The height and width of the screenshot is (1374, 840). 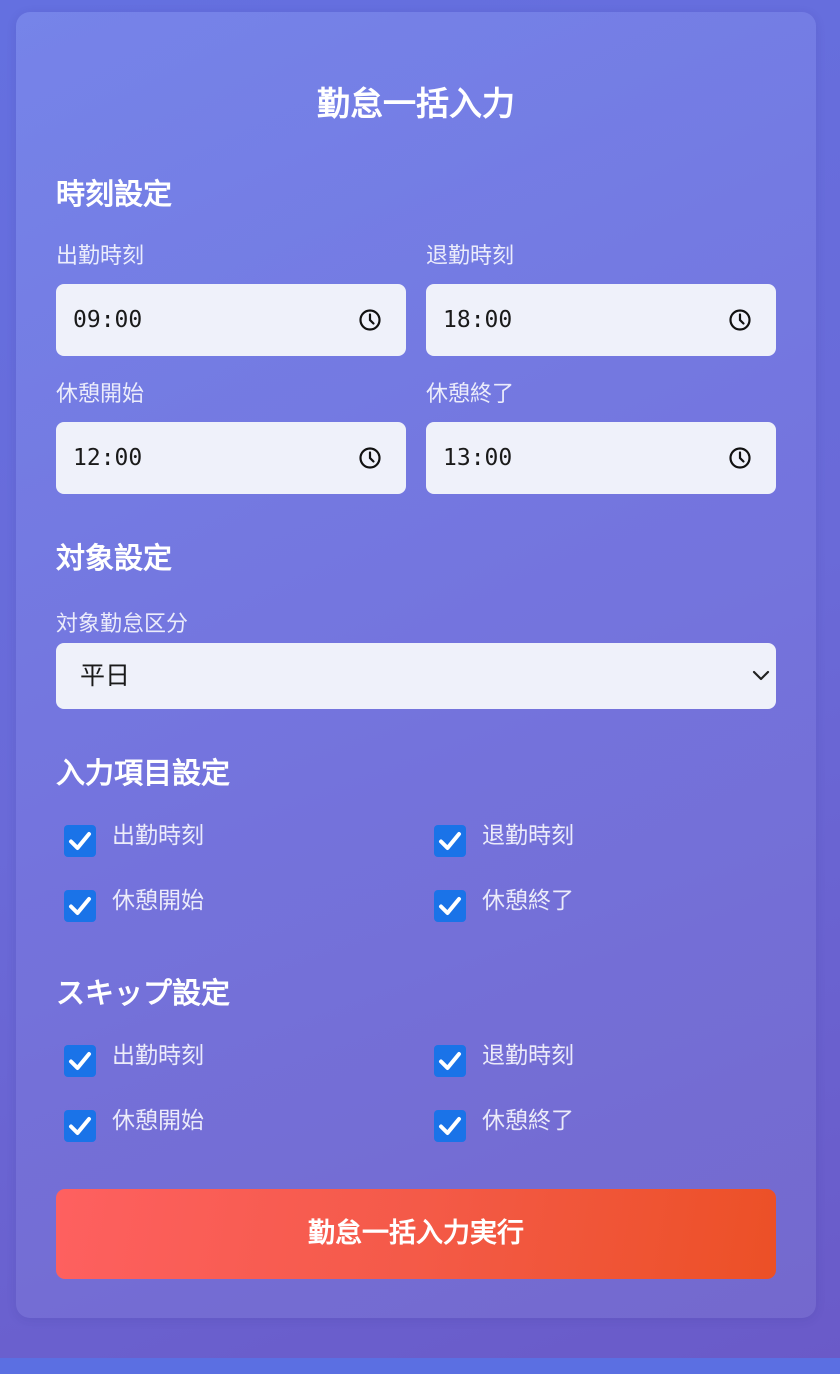 What do you see at coordinates (596, 1124) in the screenshot?
I see `skip-item-break-end: 休憩終了` at bounding box center [596, 1124].